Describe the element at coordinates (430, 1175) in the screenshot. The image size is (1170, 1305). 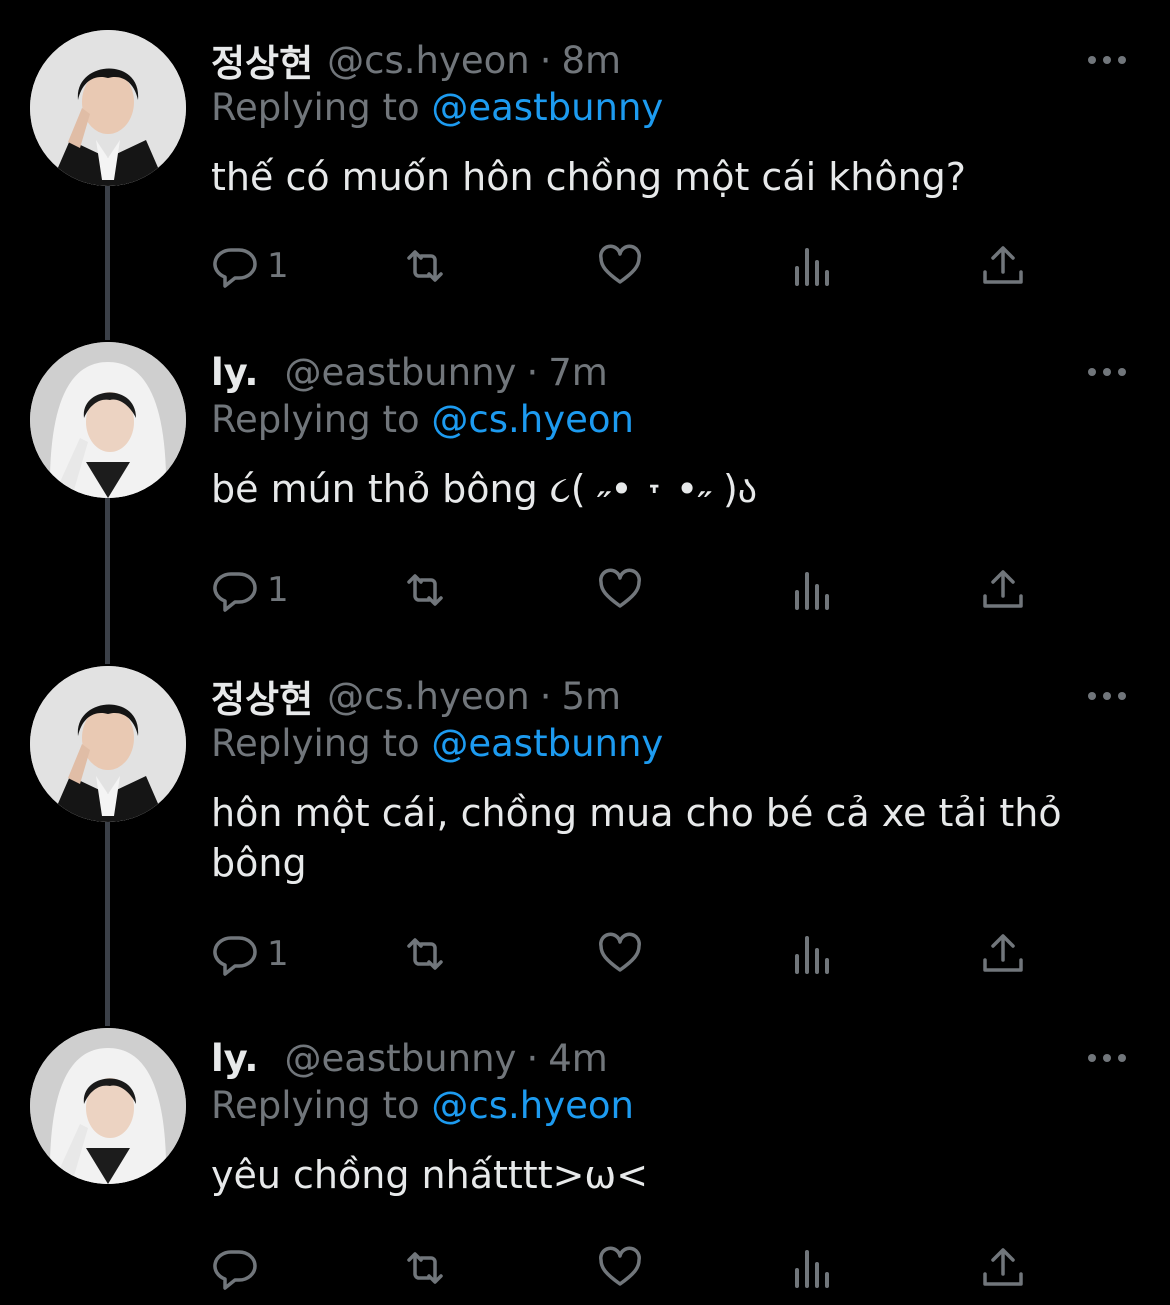
I see `tweet-text: yêu chồng nhấtttt>ω<` at that location.